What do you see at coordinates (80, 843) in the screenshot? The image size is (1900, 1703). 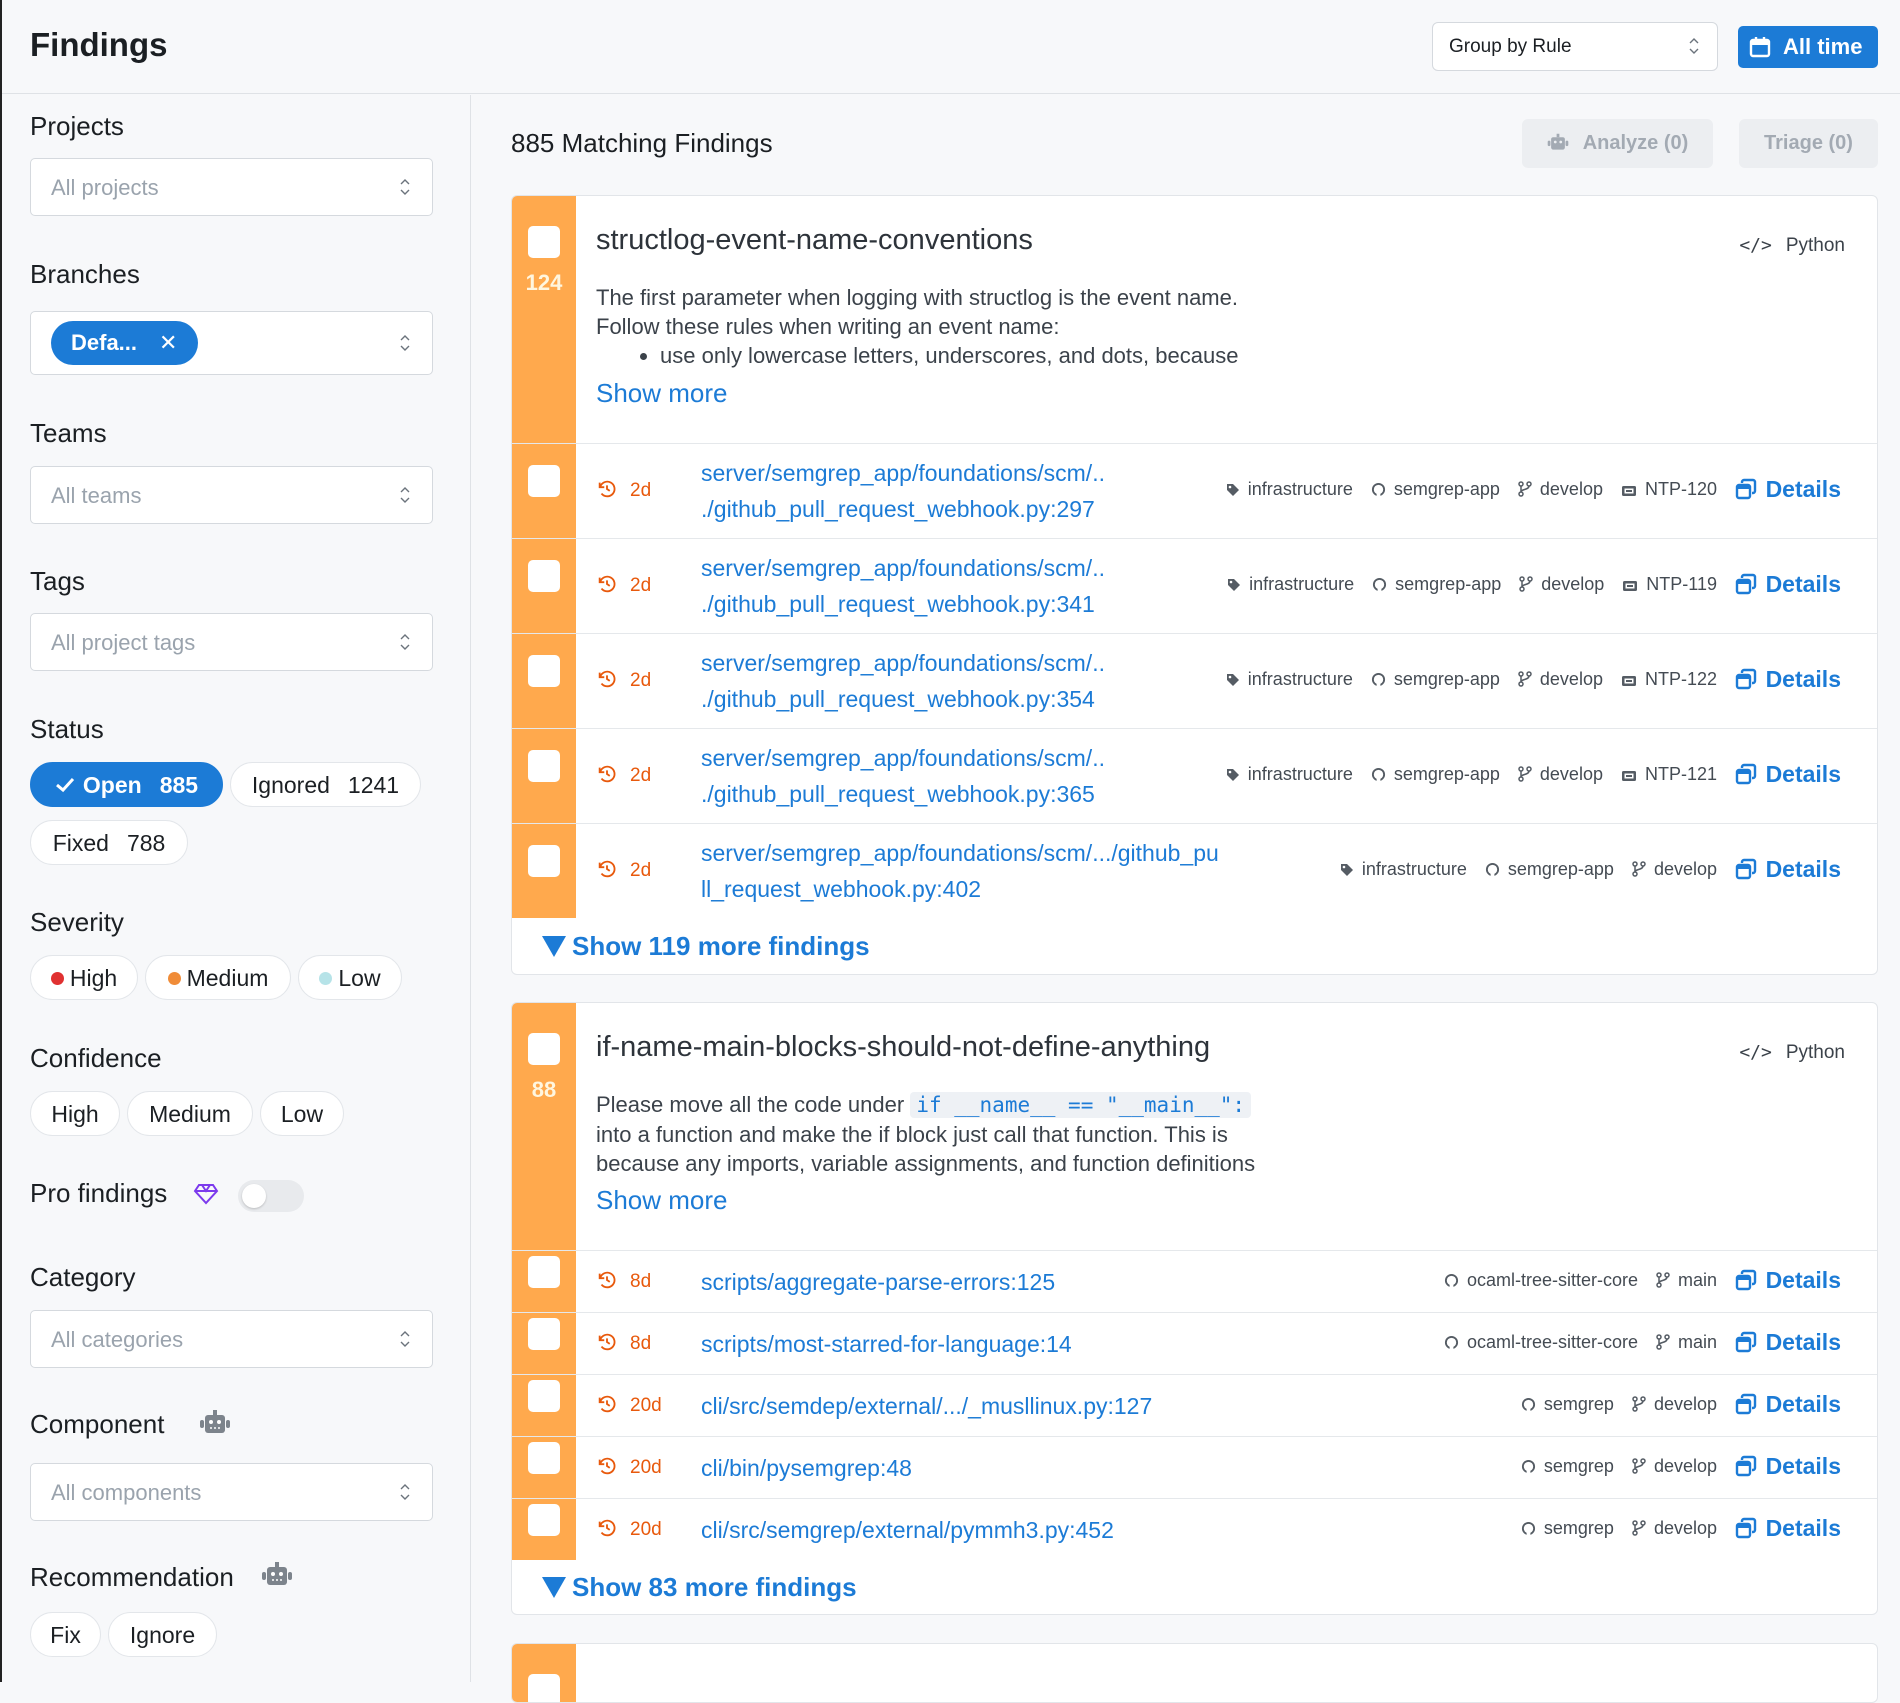 I see `status-label-fixed: Fixed` at bounding box center [80, 843].